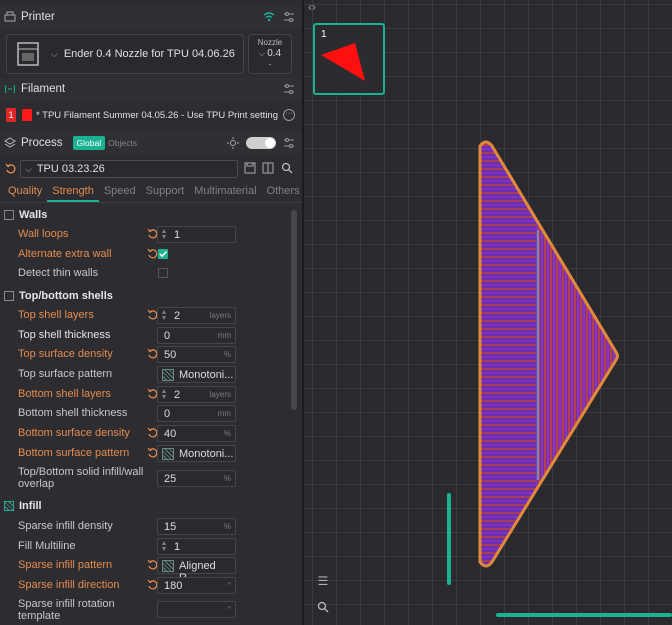 Image resolution: width=672 pixels, height=625 pixels. I want to click on global-toggle: Global, so click(89, 143).